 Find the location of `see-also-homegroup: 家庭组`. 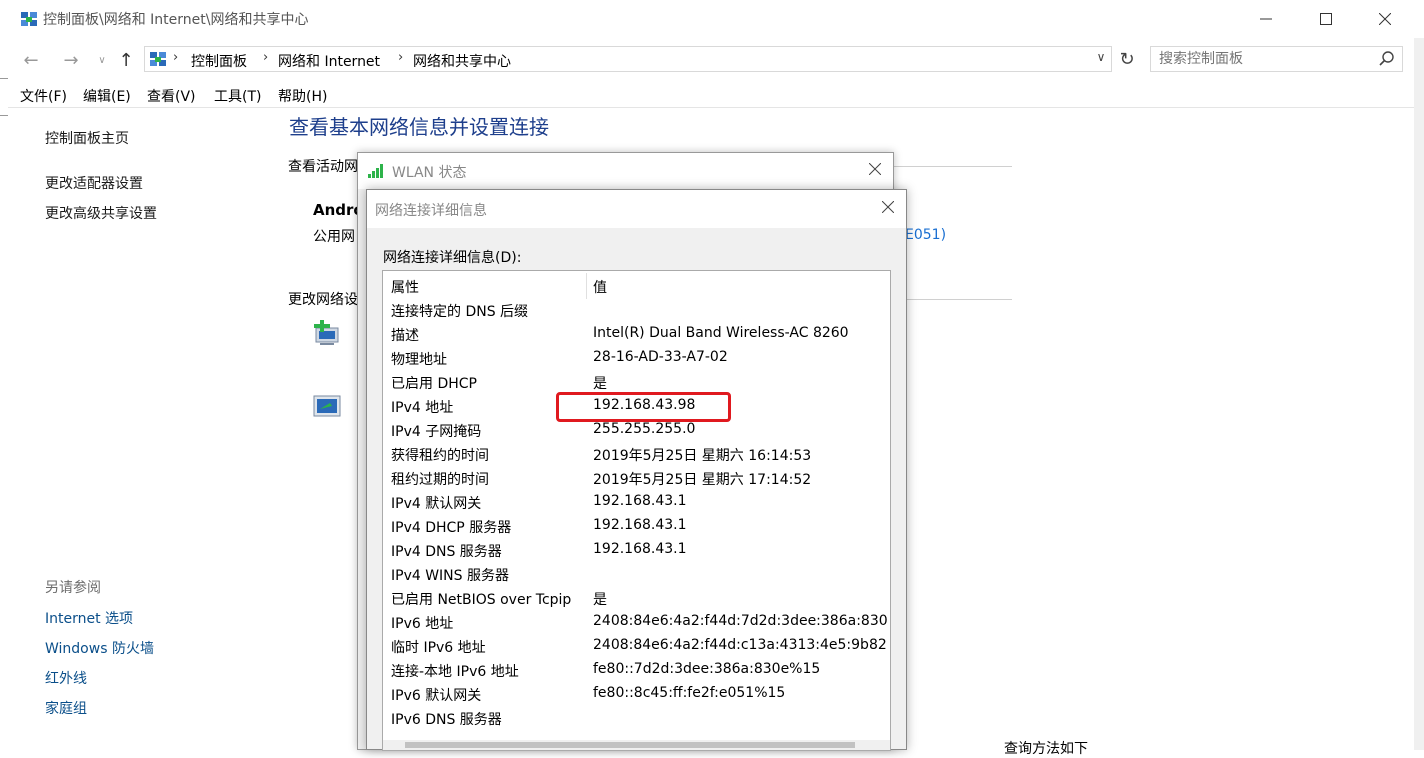

see-also-homegroup: 家庭组 is located at coordinates (66, 708).